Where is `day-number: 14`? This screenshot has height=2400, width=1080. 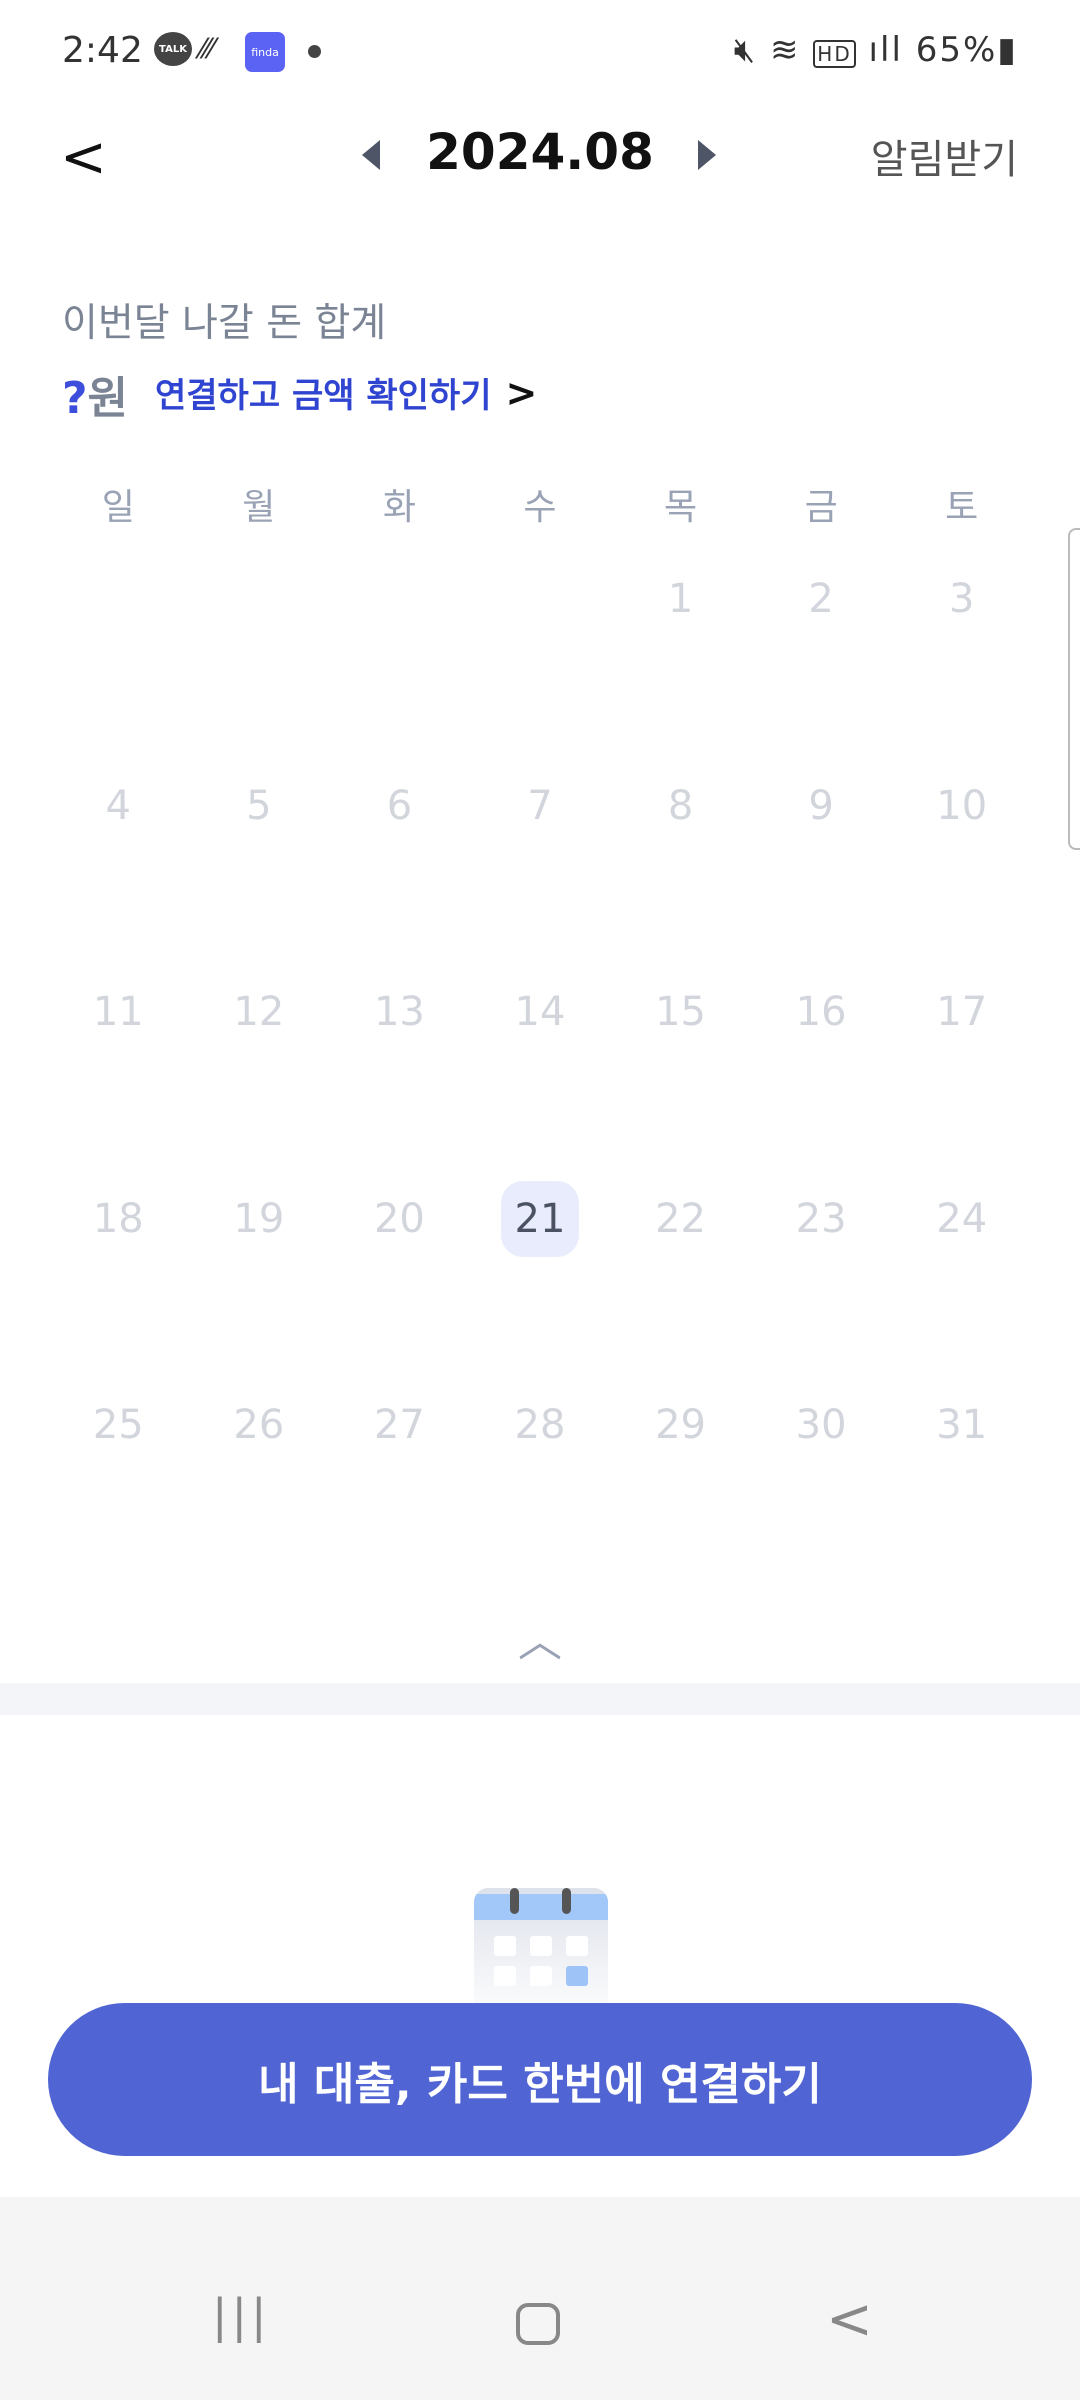
day-number: 14 is located at coordinates (540, 1012).